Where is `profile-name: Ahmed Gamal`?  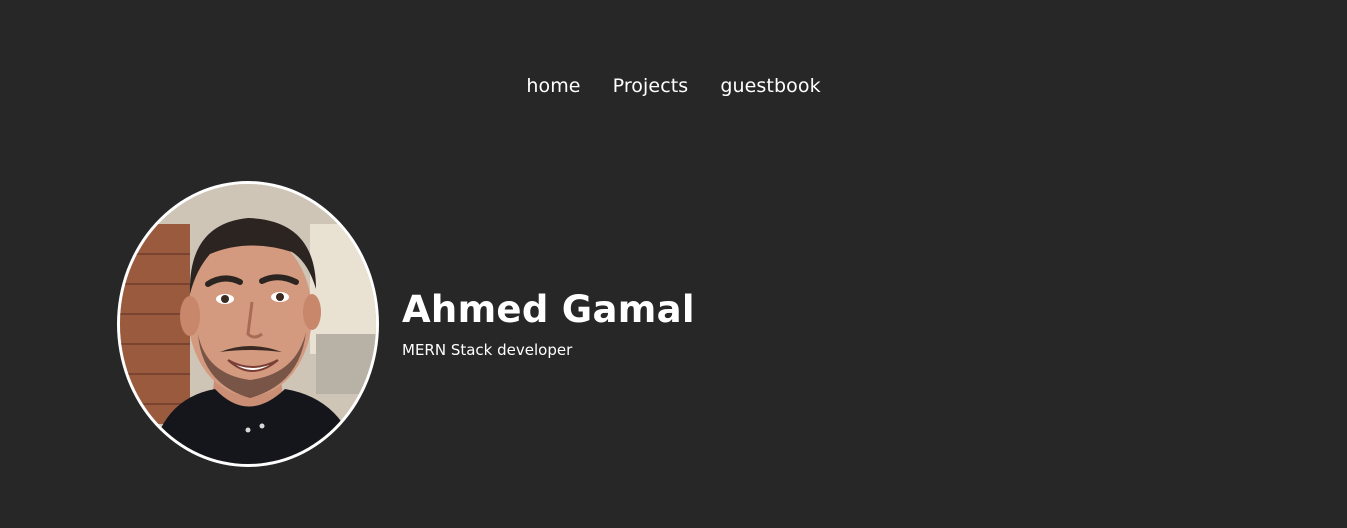
profile-name: Ahmed Gamal is located at coordinates (548, 309).